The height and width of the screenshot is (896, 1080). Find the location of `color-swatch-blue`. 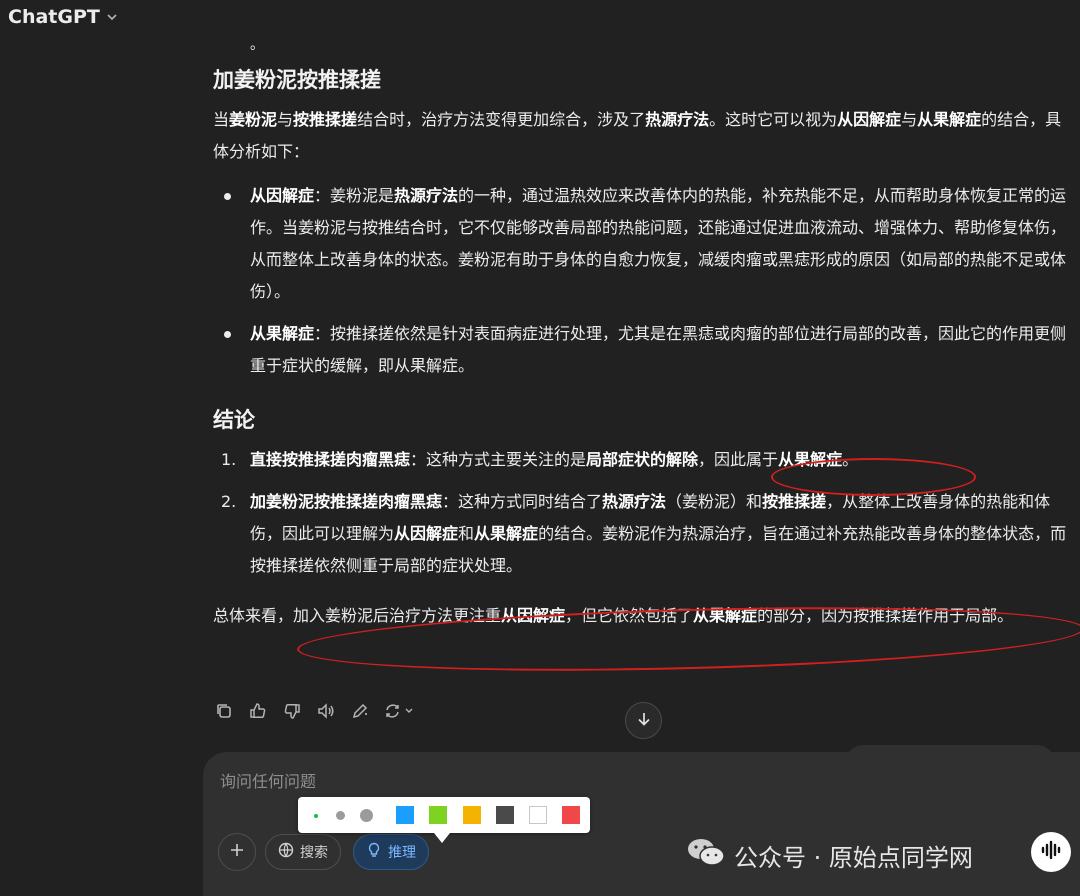

color-swatch-blue is located at coordinates (405, 815).